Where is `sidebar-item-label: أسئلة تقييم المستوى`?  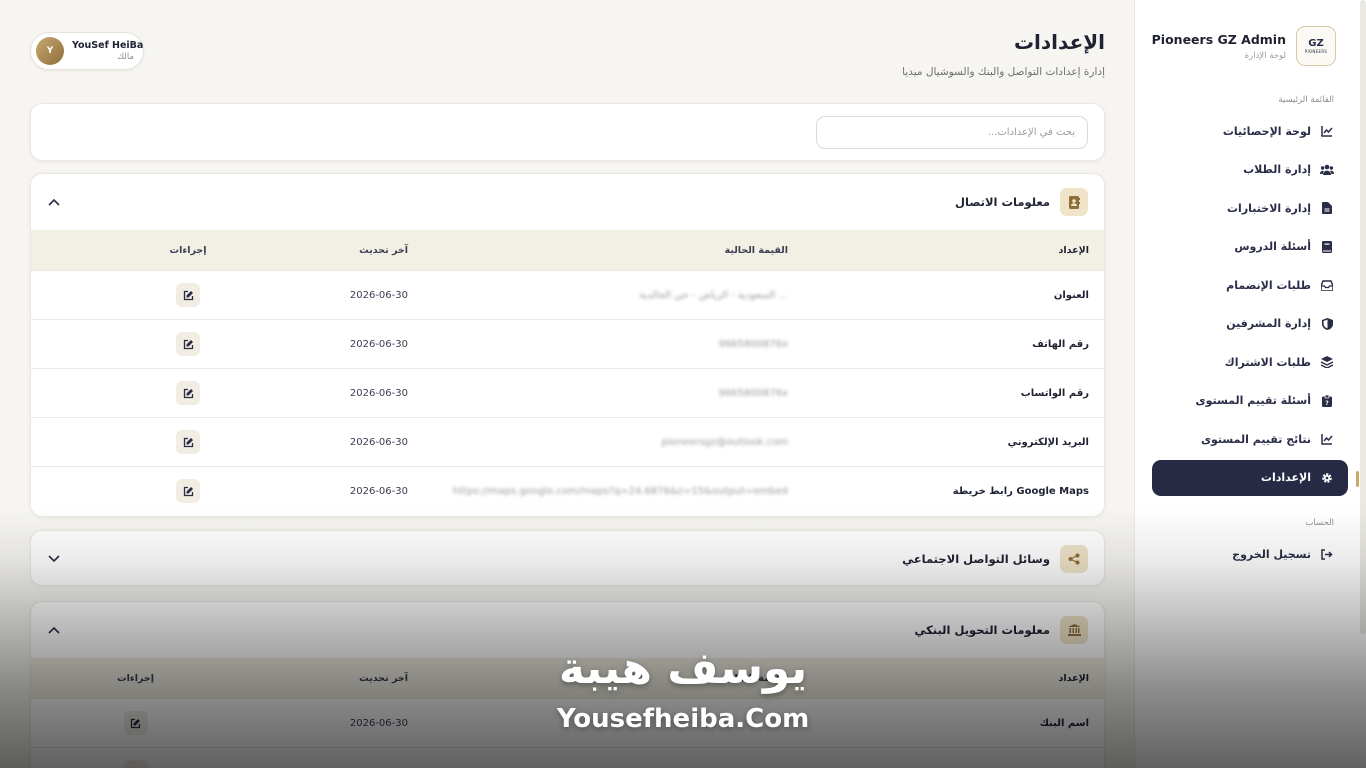
sidebar-item-label: أسئلة تقييم المستوى is located at coordinates (1253, 400).